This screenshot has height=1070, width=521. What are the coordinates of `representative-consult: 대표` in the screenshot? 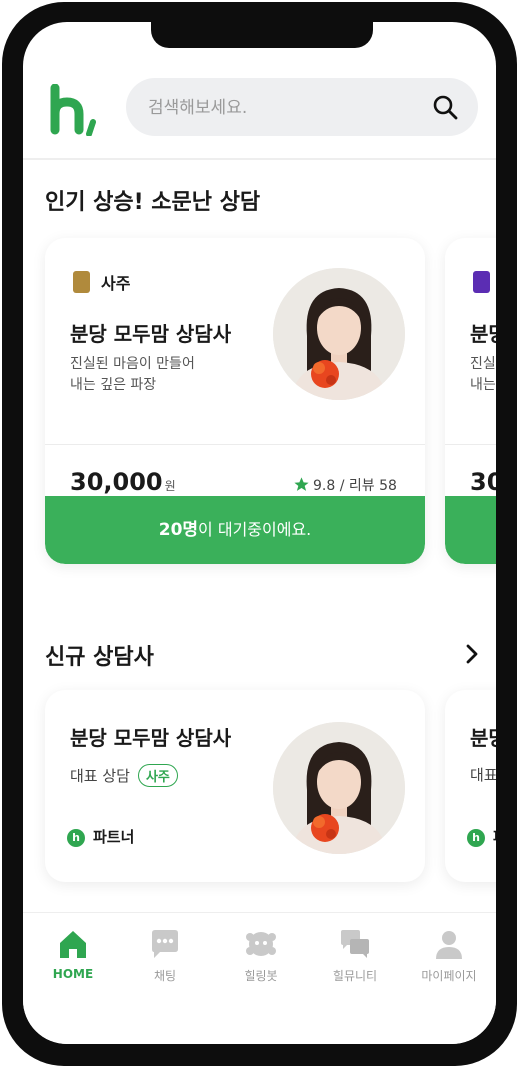 It's located at (483, 775).